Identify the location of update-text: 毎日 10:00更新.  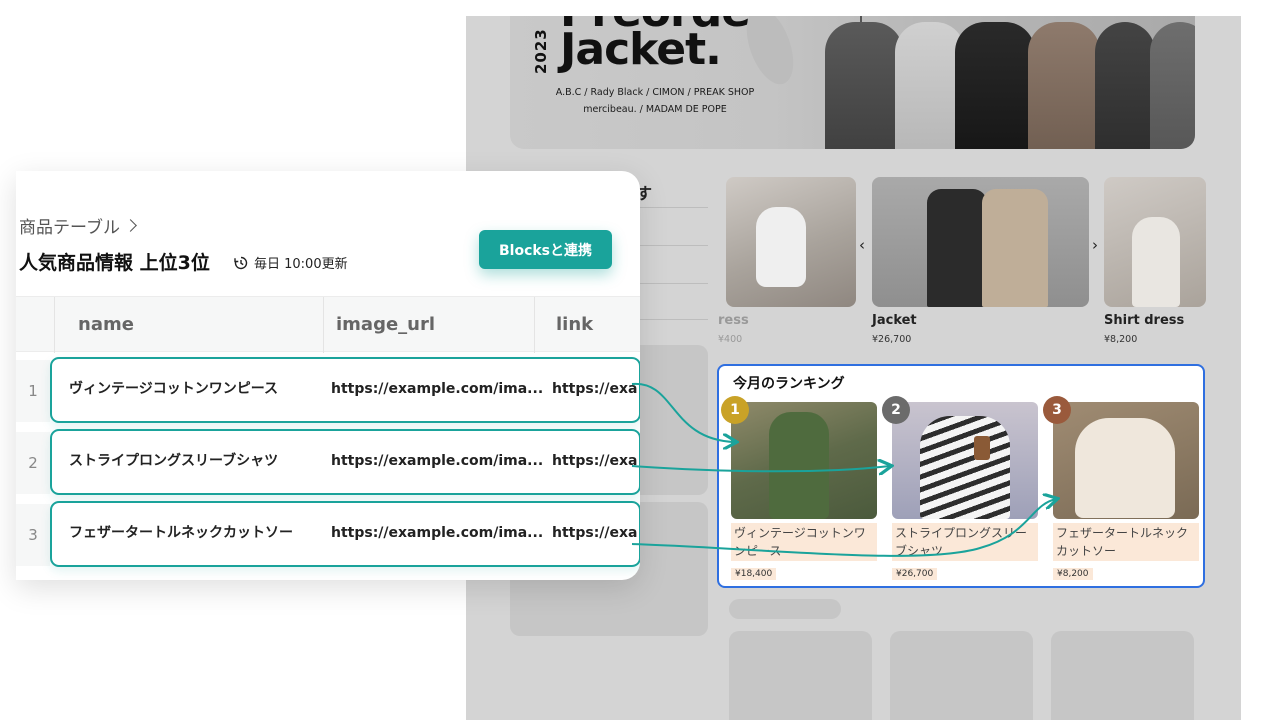
(301, 264).